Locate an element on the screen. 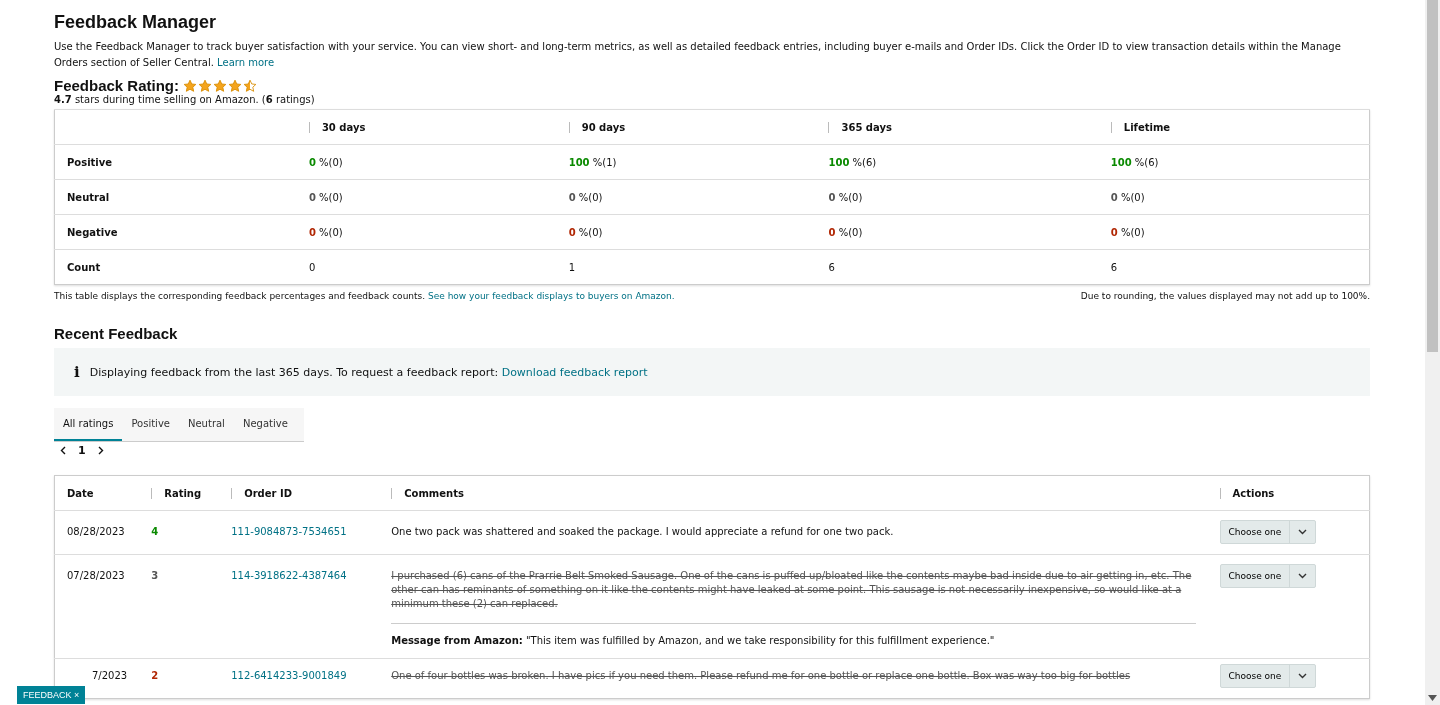  table-cell: 1 is located at coordinates (686, 267).